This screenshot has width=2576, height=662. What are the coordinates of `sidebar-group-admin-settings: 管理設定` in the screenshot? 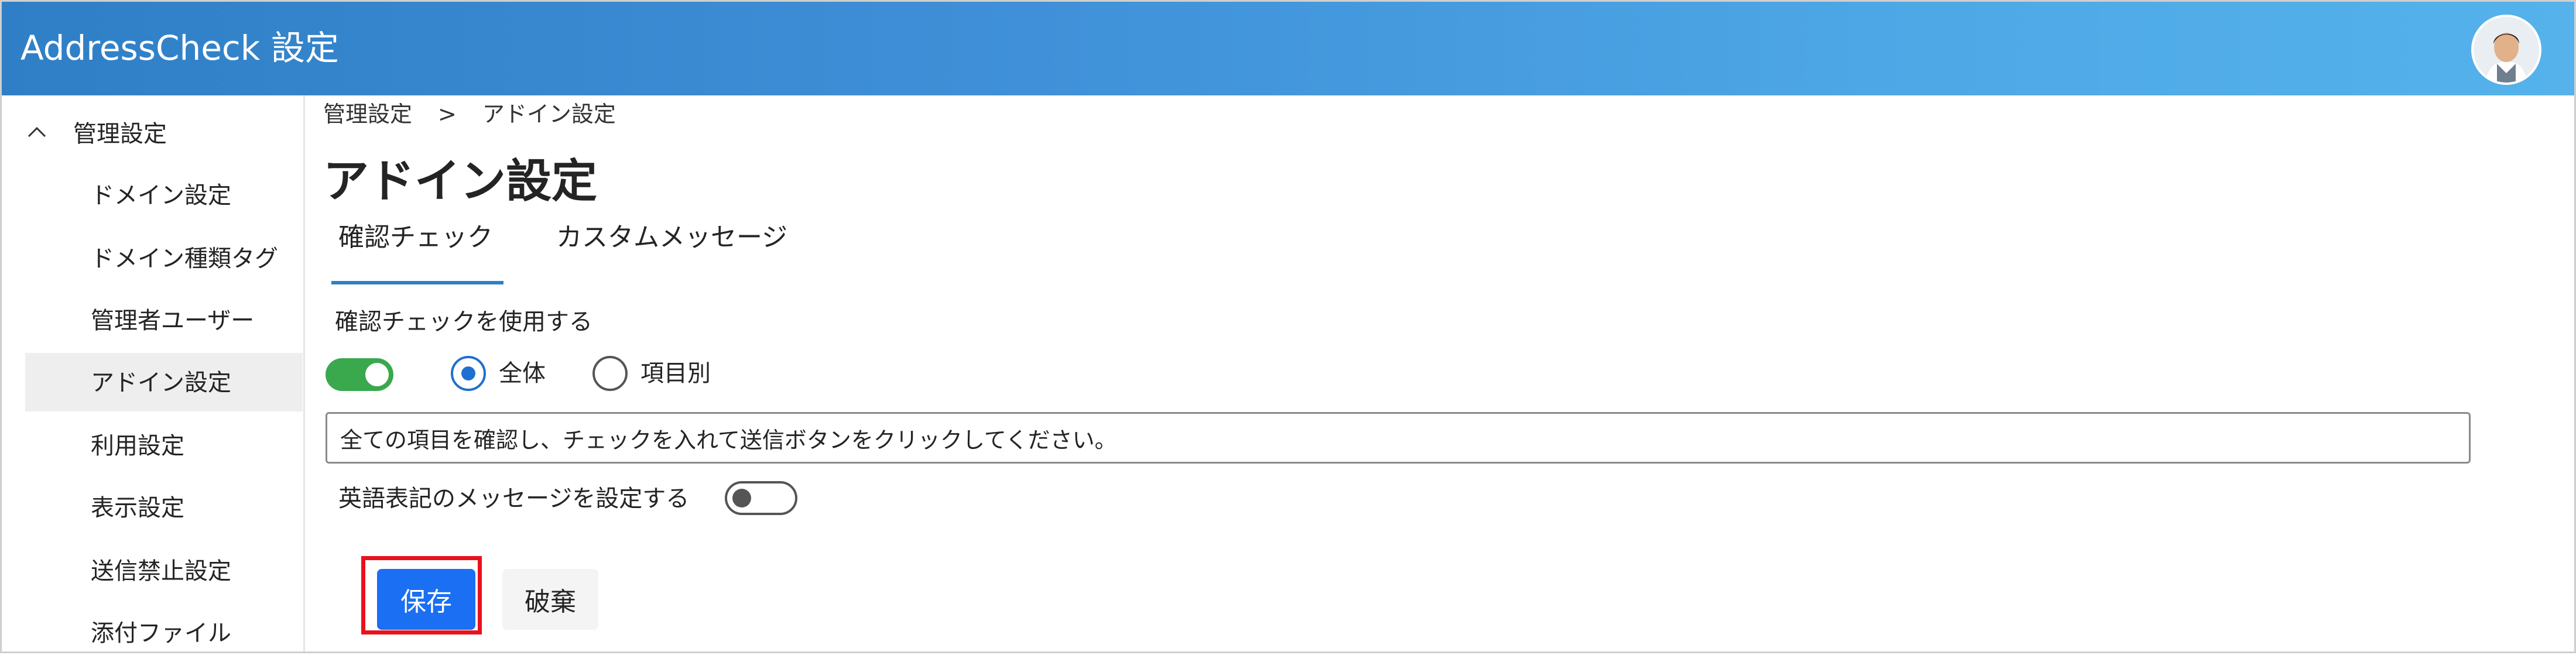 It's located at (96, 131).